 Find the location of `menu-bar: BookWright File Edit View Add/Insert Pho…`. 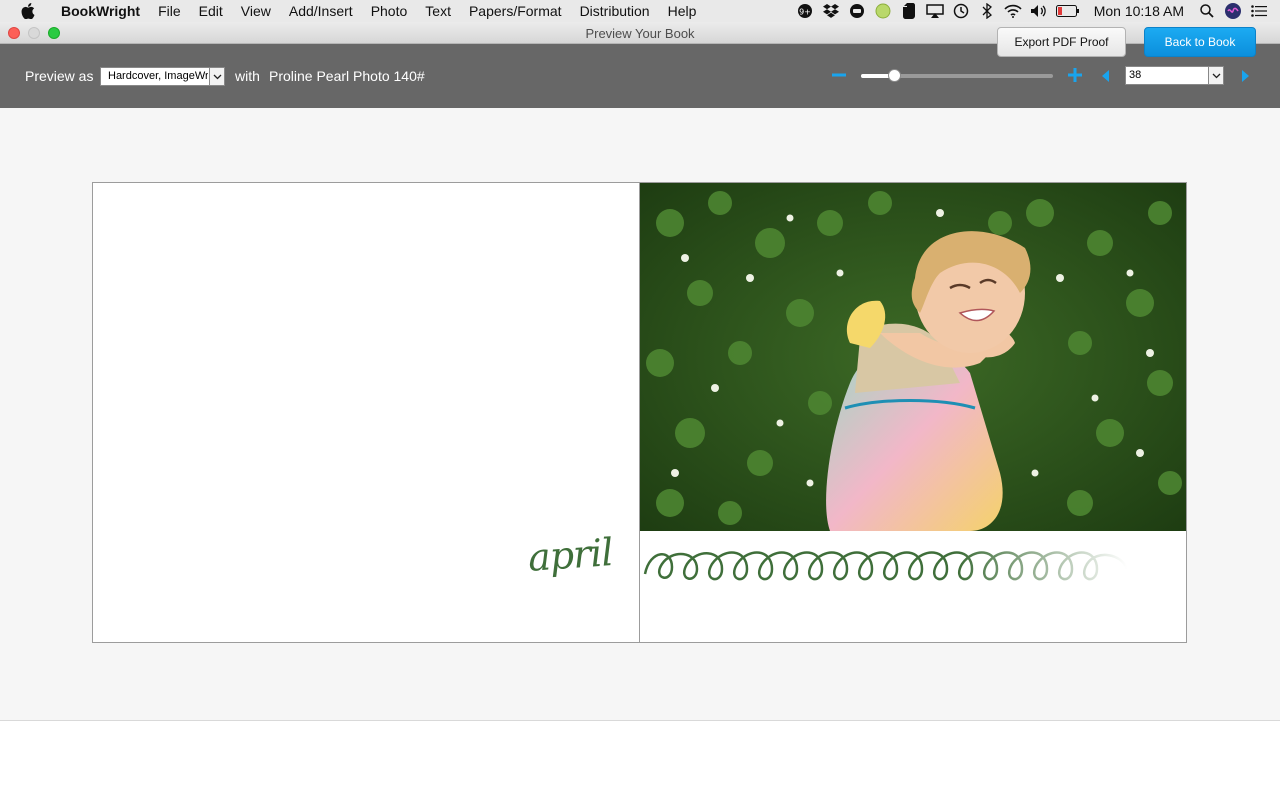

menu-bar: BookWright File Edit View Add/Insert Pho… is located at coordinates (640, 11).